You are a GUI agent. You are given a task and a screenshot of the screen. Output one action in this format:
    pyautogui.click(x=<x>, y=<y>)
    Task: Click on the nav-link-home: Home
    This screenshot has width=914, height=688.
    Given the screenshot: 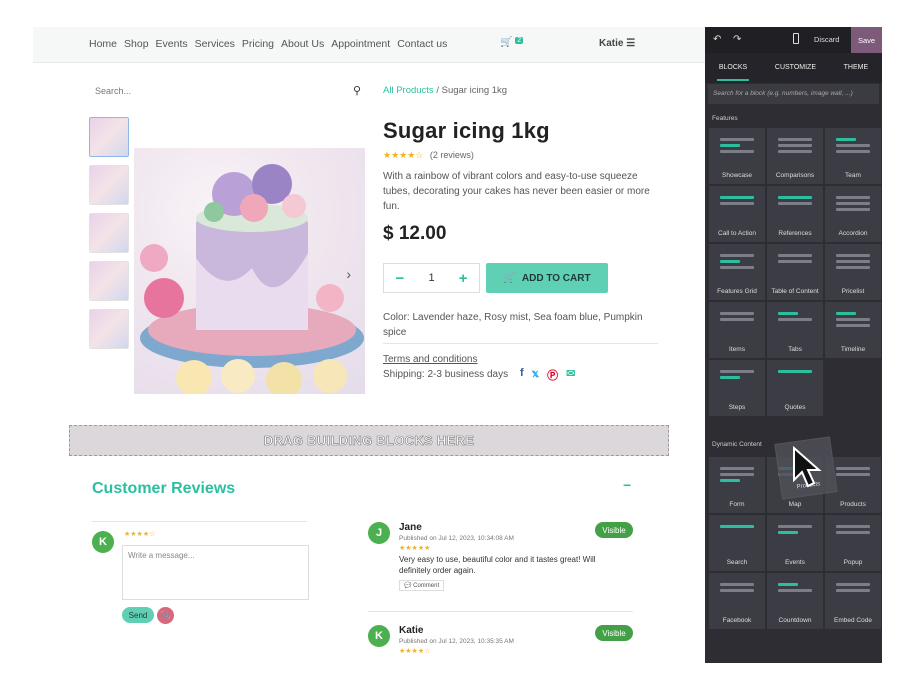 What is the action you would take?
    pyautogui.click(x=103, y=44)
    